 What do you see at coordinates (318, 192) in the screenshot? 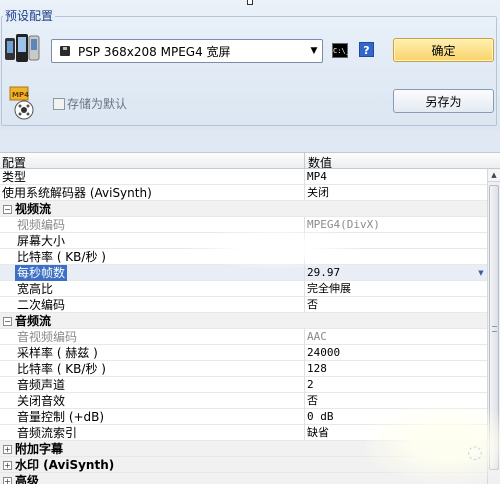
I see `row-value: 关闭` at bounding box center [318, 192].